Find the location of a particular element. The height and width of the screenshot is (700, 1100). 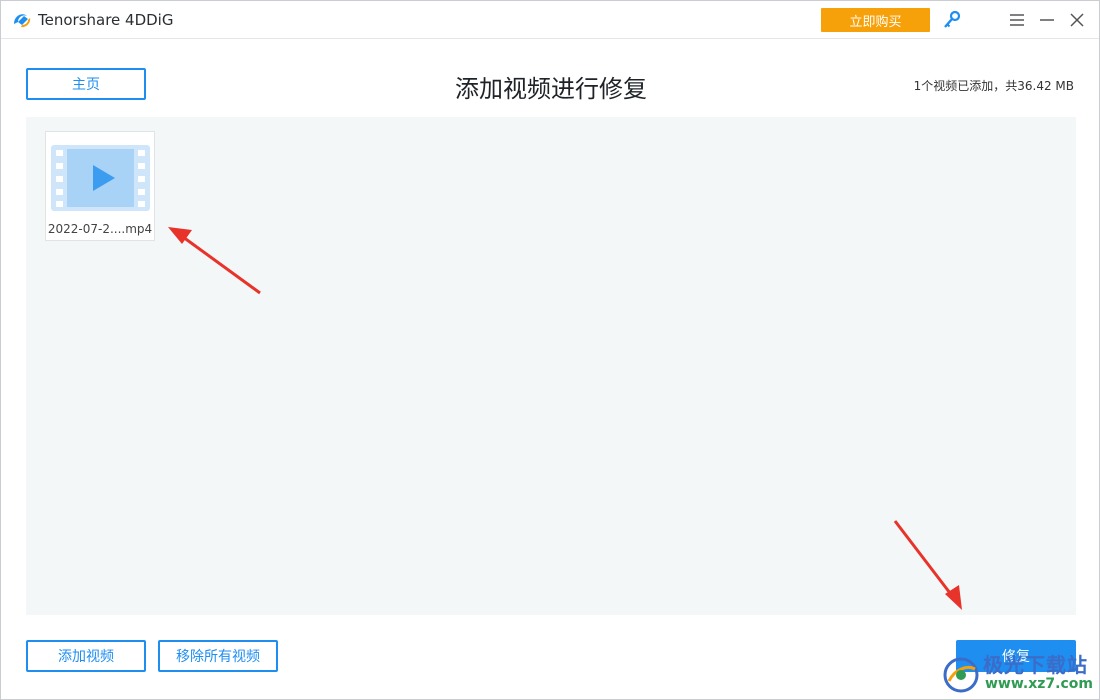

app-title: Tenorshare 4DDiG is located at coordinates (106, 20).